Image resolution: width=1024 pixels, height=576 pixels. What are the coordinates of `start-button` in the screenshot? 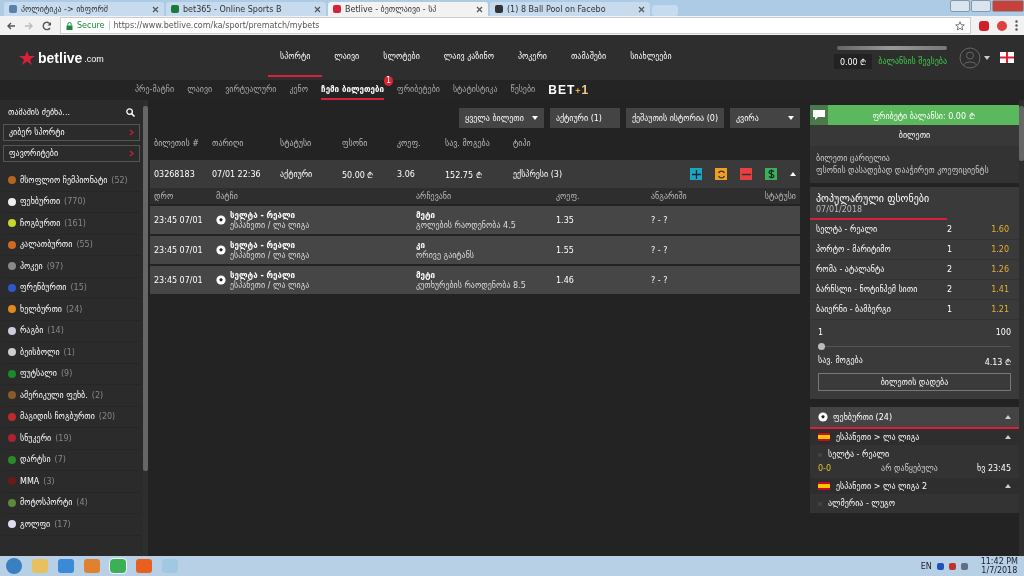 It's located at (14, 566).